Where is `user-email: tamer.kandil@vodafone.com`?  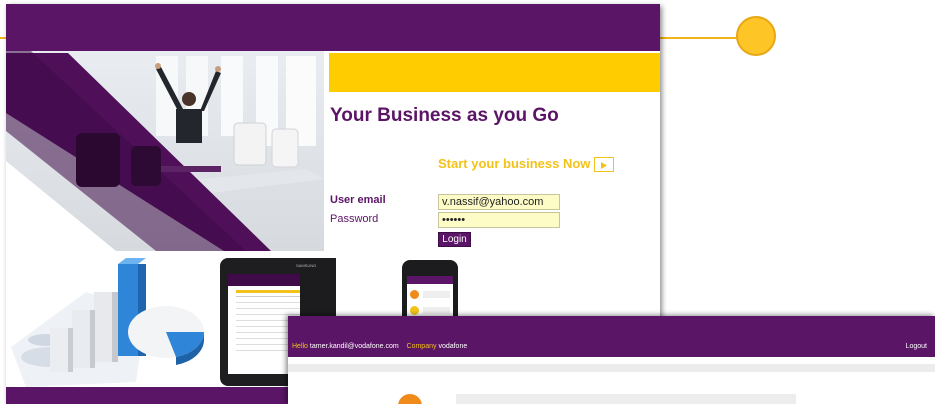 user-email: tamer.kandil@vodafone.com is located at coordinates (354, 346).